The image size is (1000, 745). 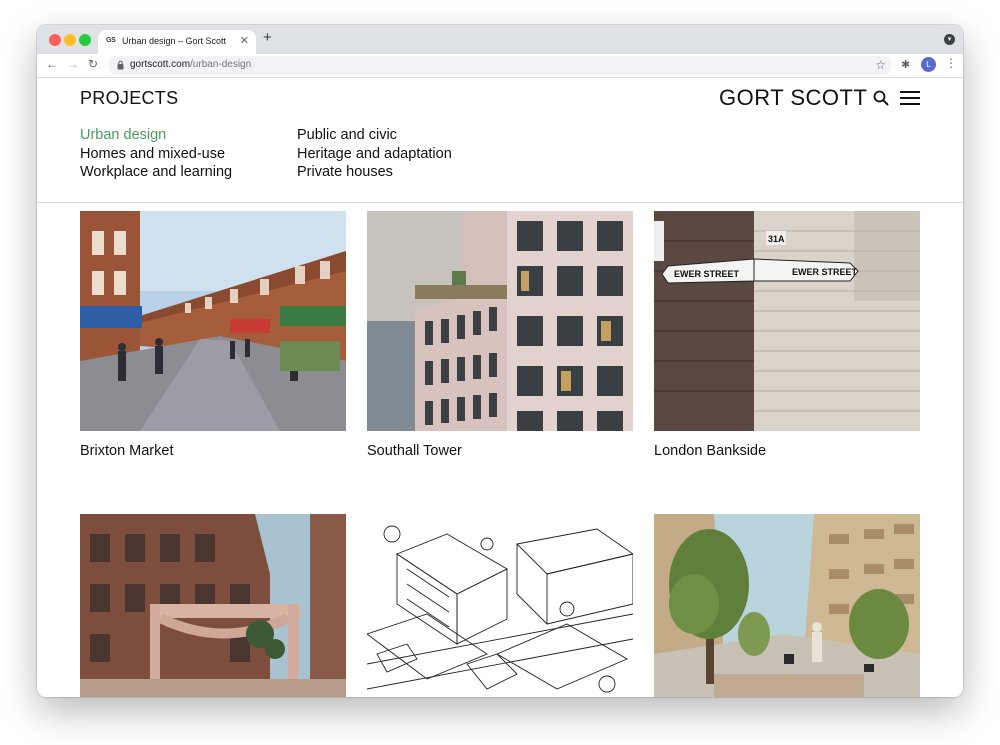 What do you see at coordinates (73, 64) in the screenshot?
I see `forward-arrow-icon: →` at bounding box center [73, 64].